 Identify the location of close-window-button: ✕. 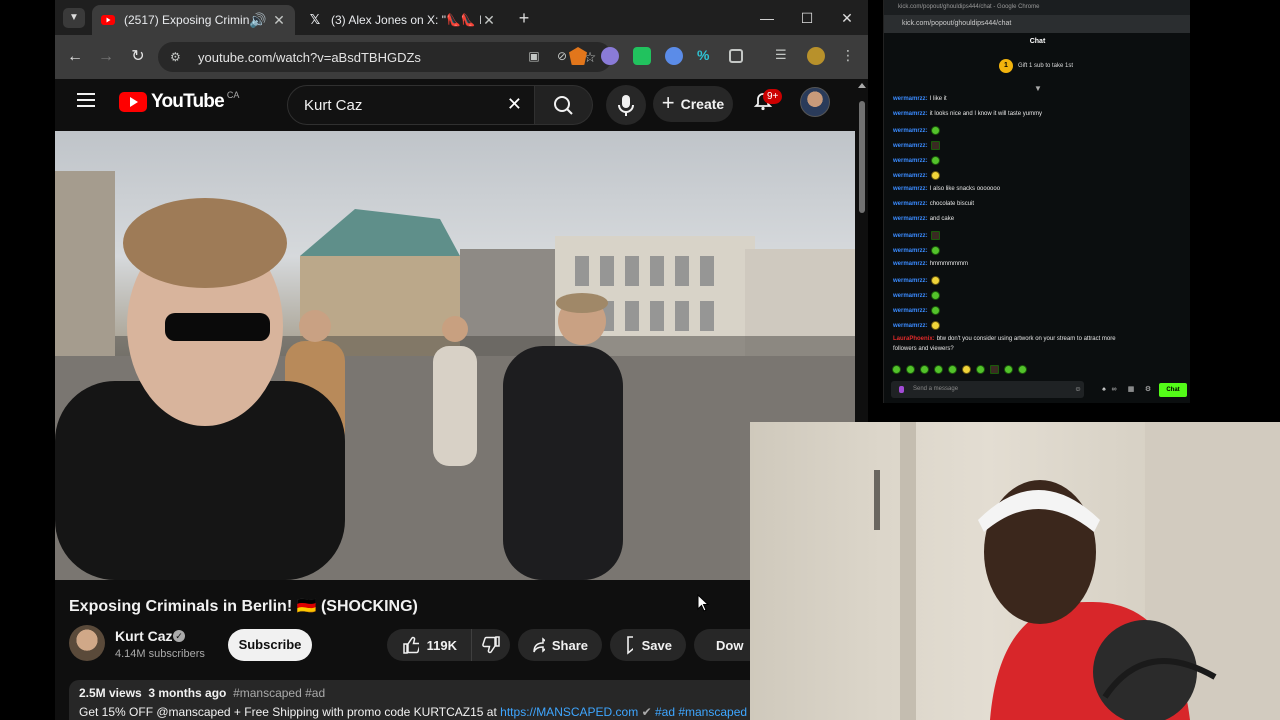
(847, 18).